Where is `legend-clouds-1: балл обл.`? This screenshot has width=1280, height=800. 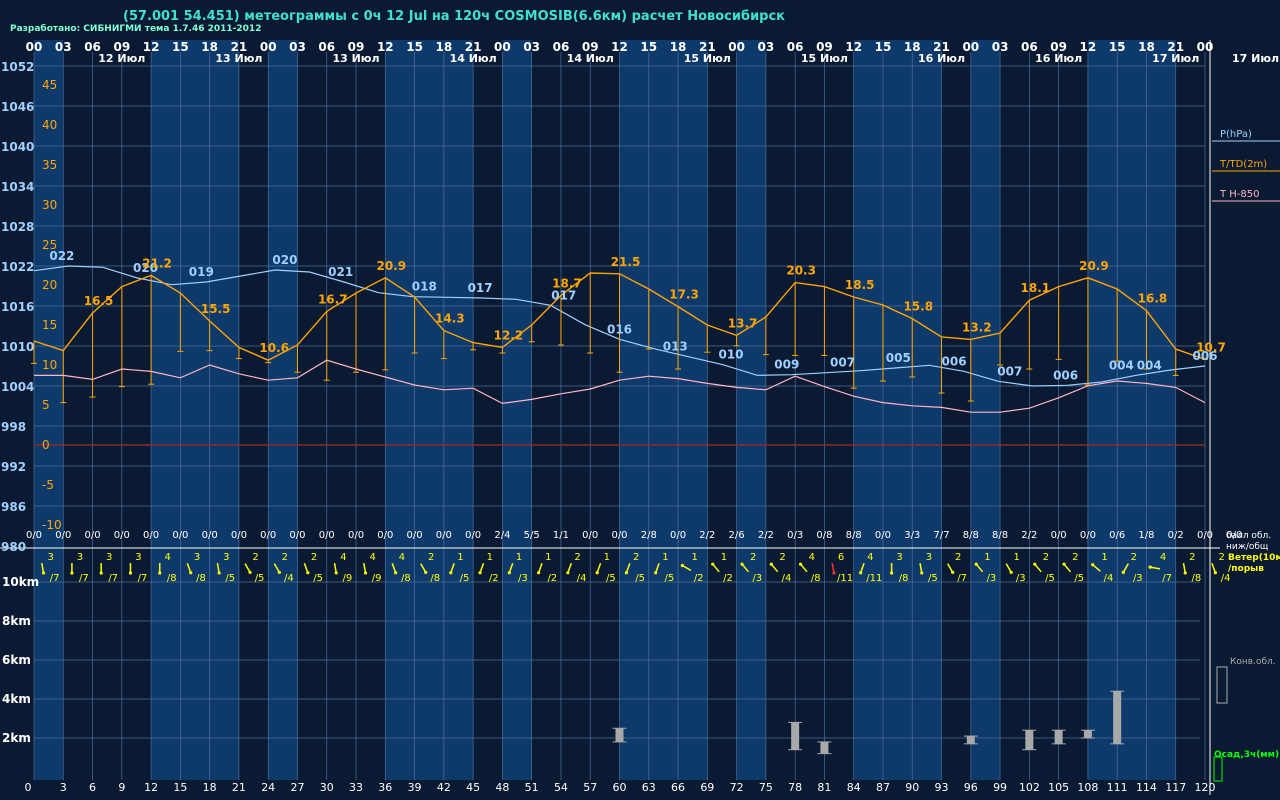
legend-clouds-1: балл обл. is located at coordinates (1248, 536).